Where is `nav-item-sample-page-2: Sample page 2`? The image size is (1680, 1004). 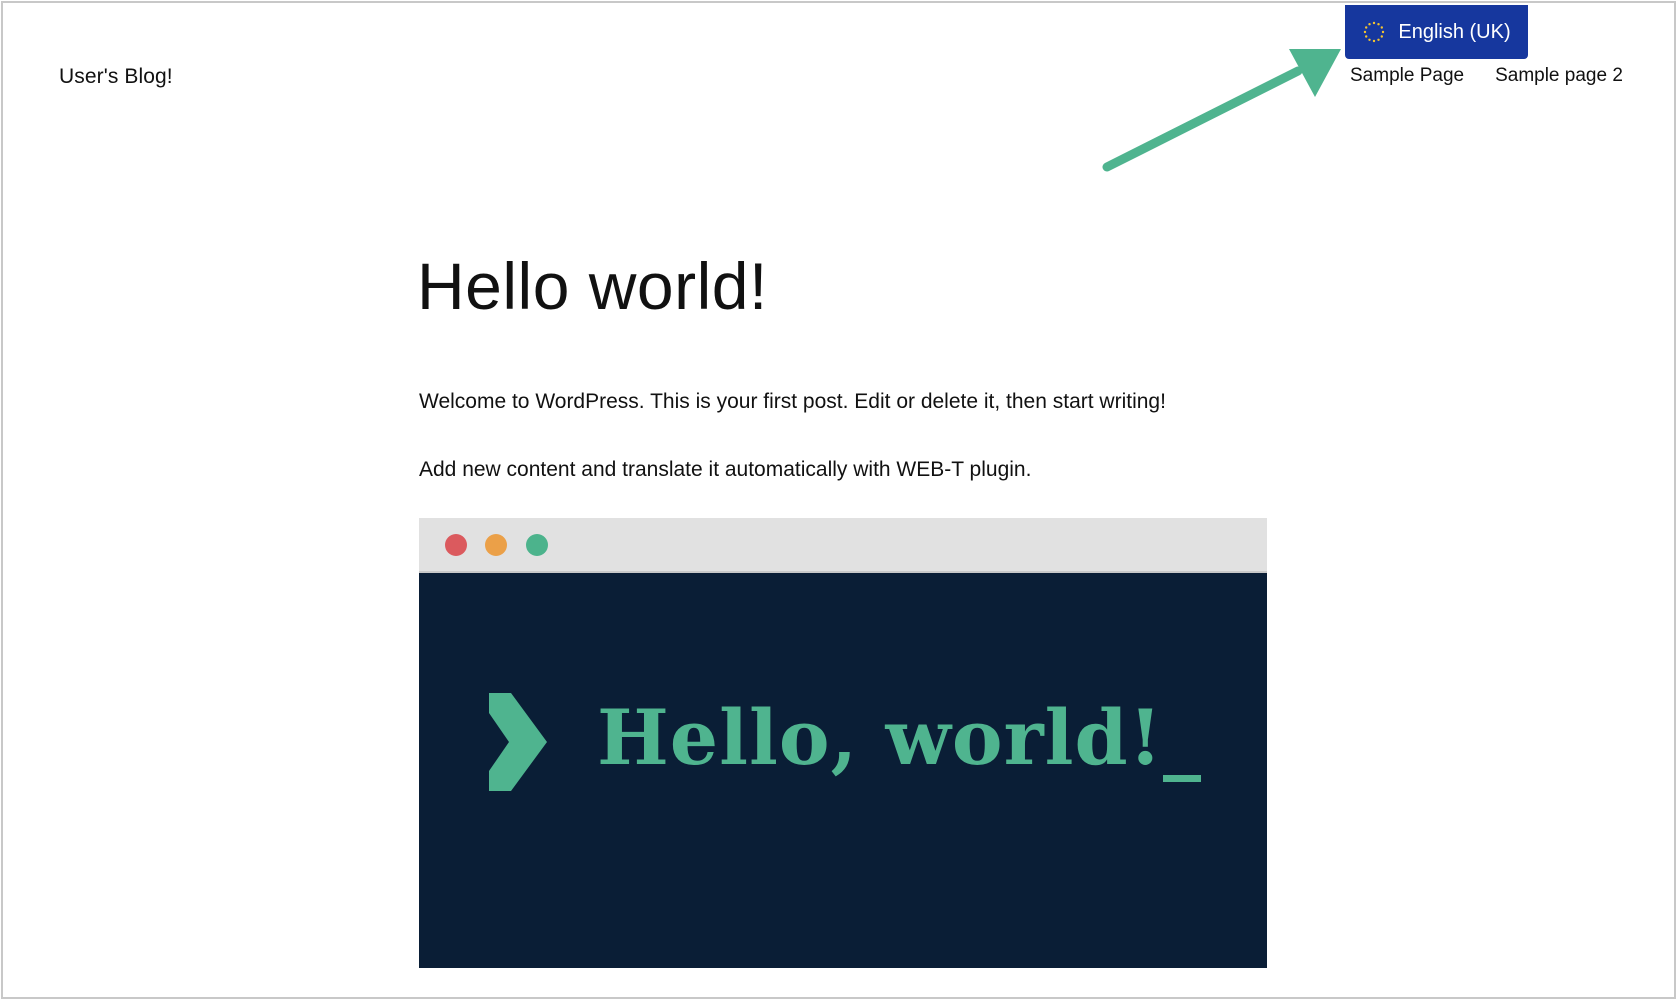
nav-item-sample-page-2: Sample page 2 is located at coordinates (1559, 76).